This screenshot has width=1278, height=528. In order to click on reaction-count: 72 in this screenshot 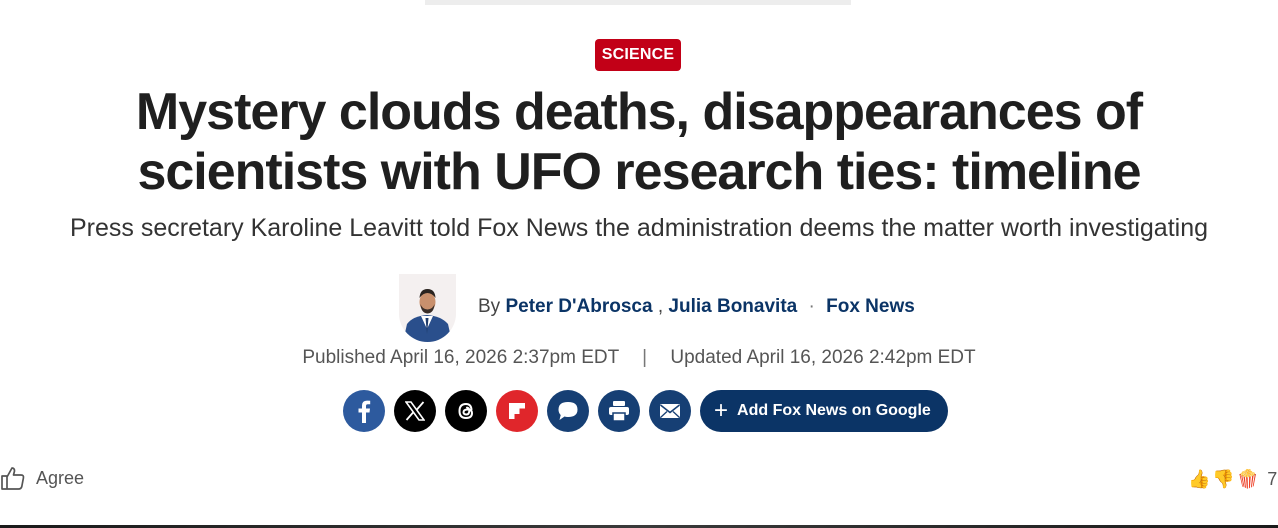, I will do `click(1272, 478)`.